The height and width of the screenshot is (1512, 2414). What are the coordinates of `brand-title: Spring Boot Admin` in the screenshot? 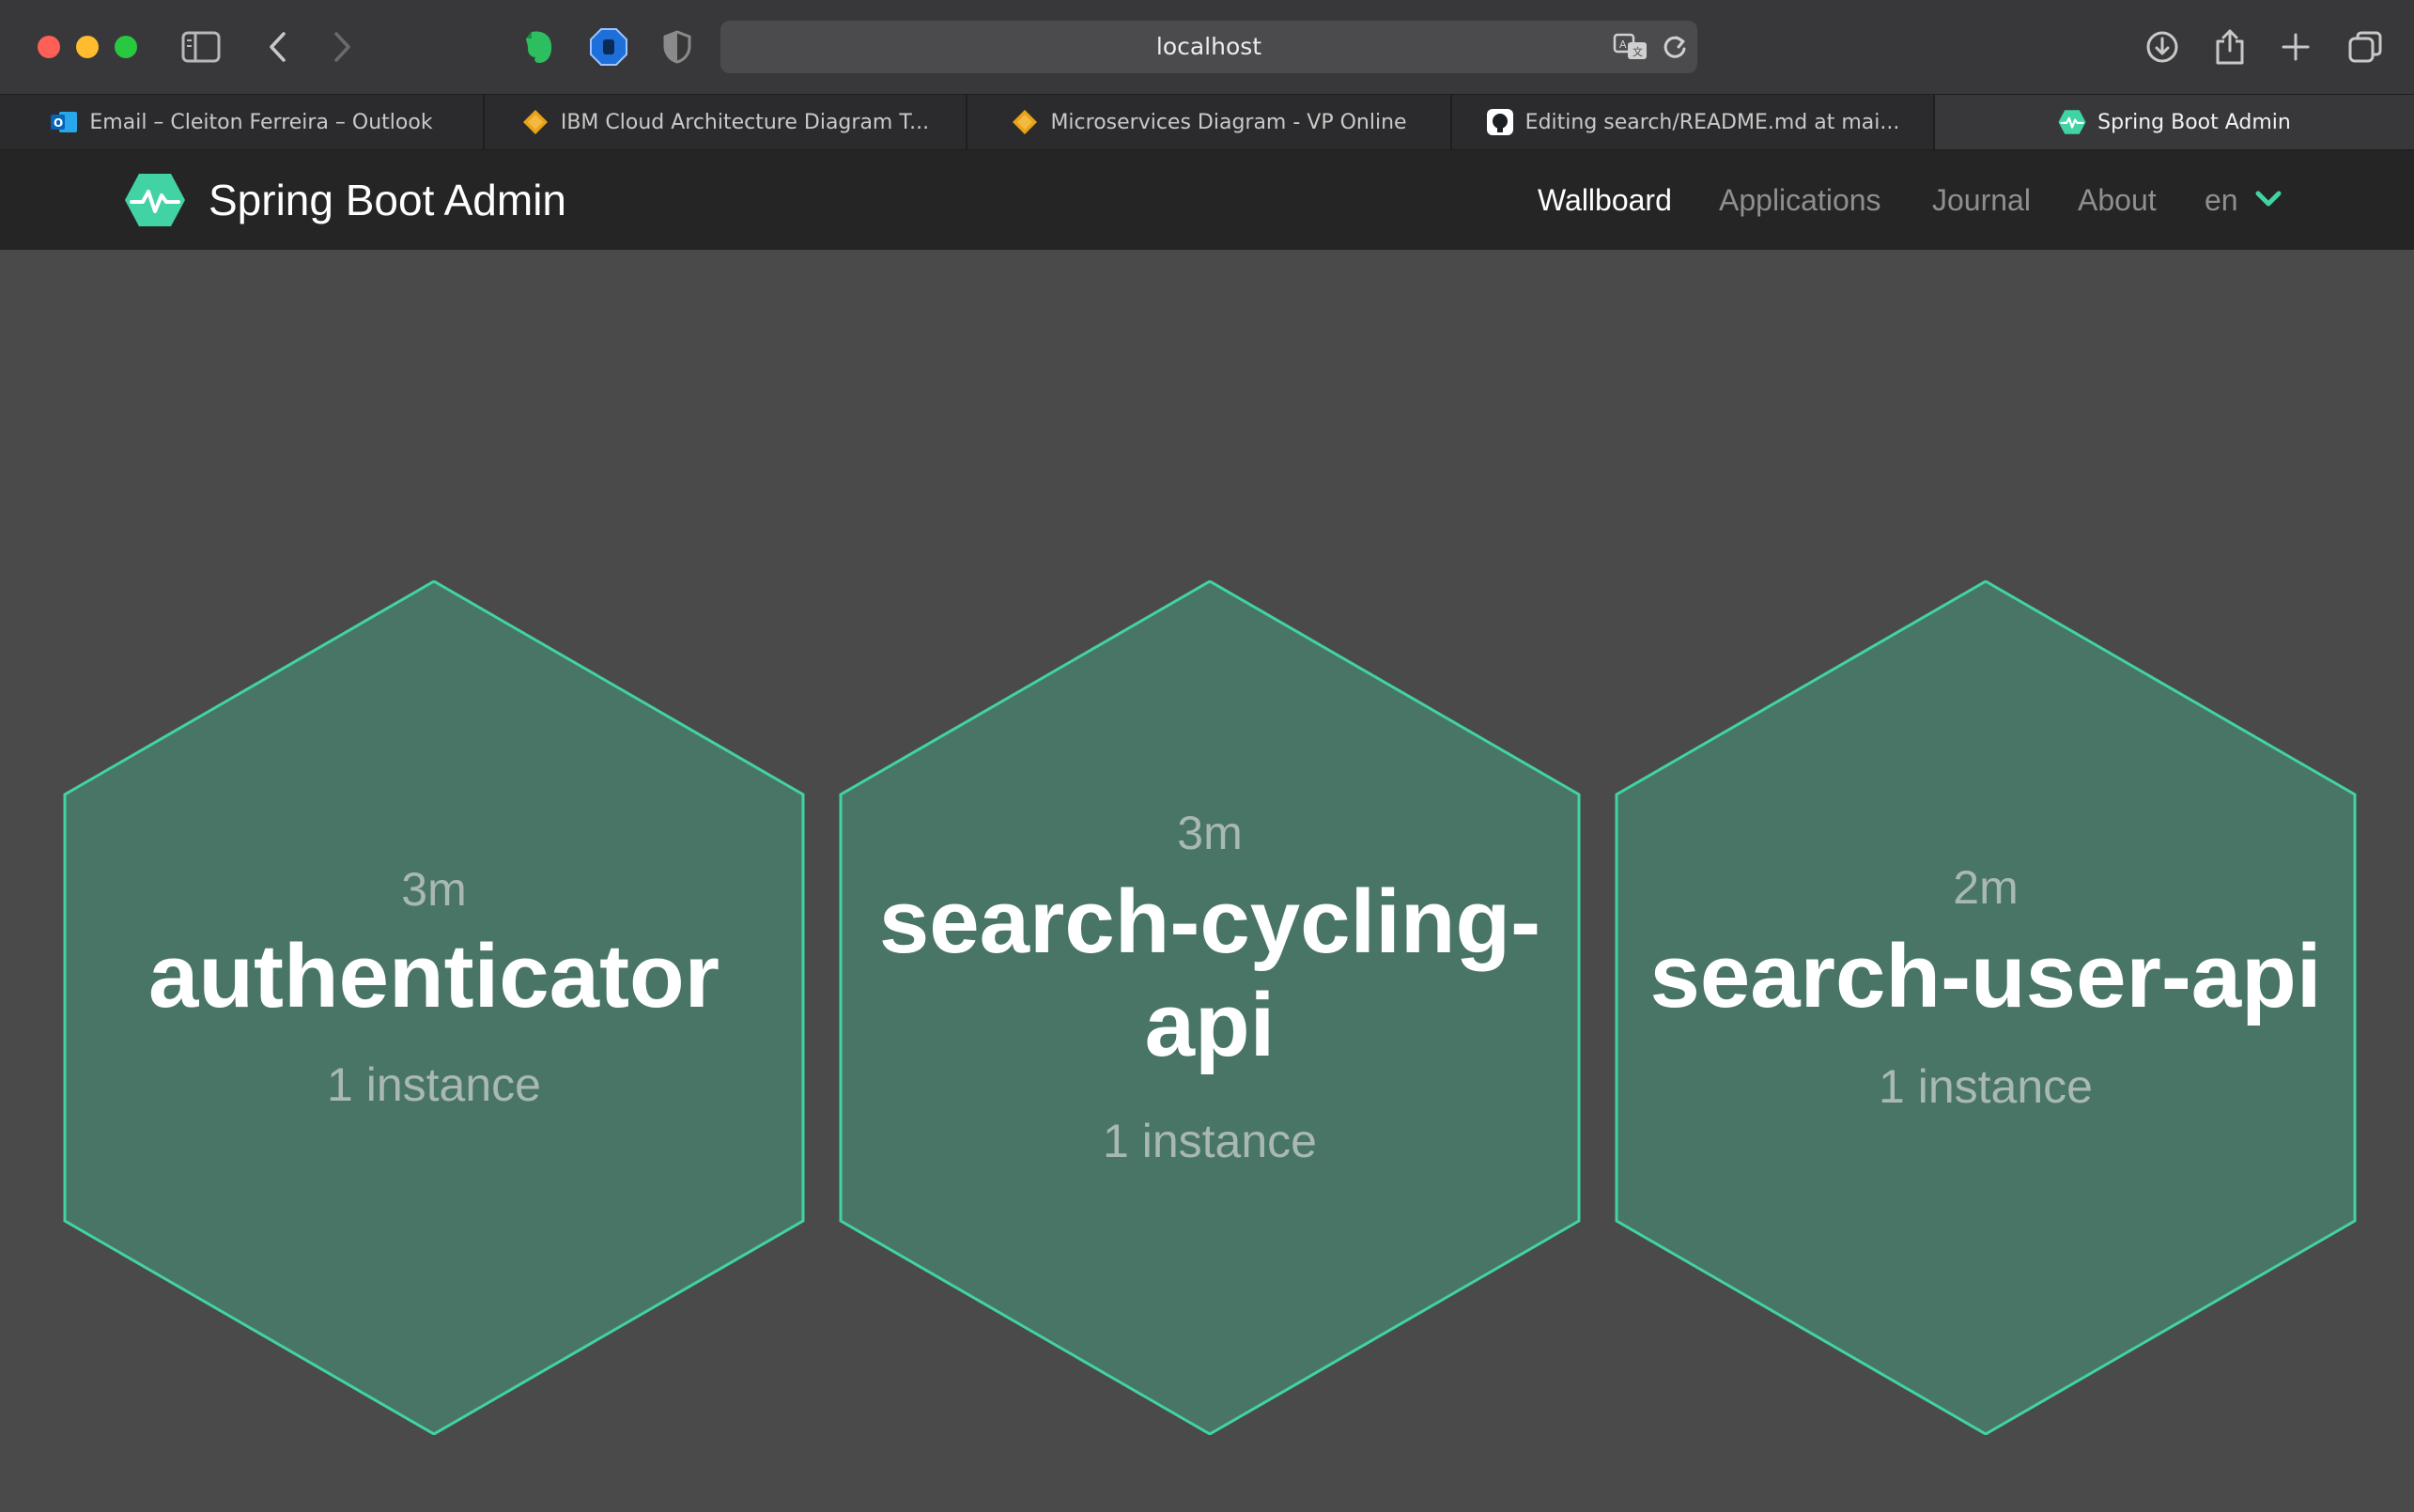 It's located at (388, 200).